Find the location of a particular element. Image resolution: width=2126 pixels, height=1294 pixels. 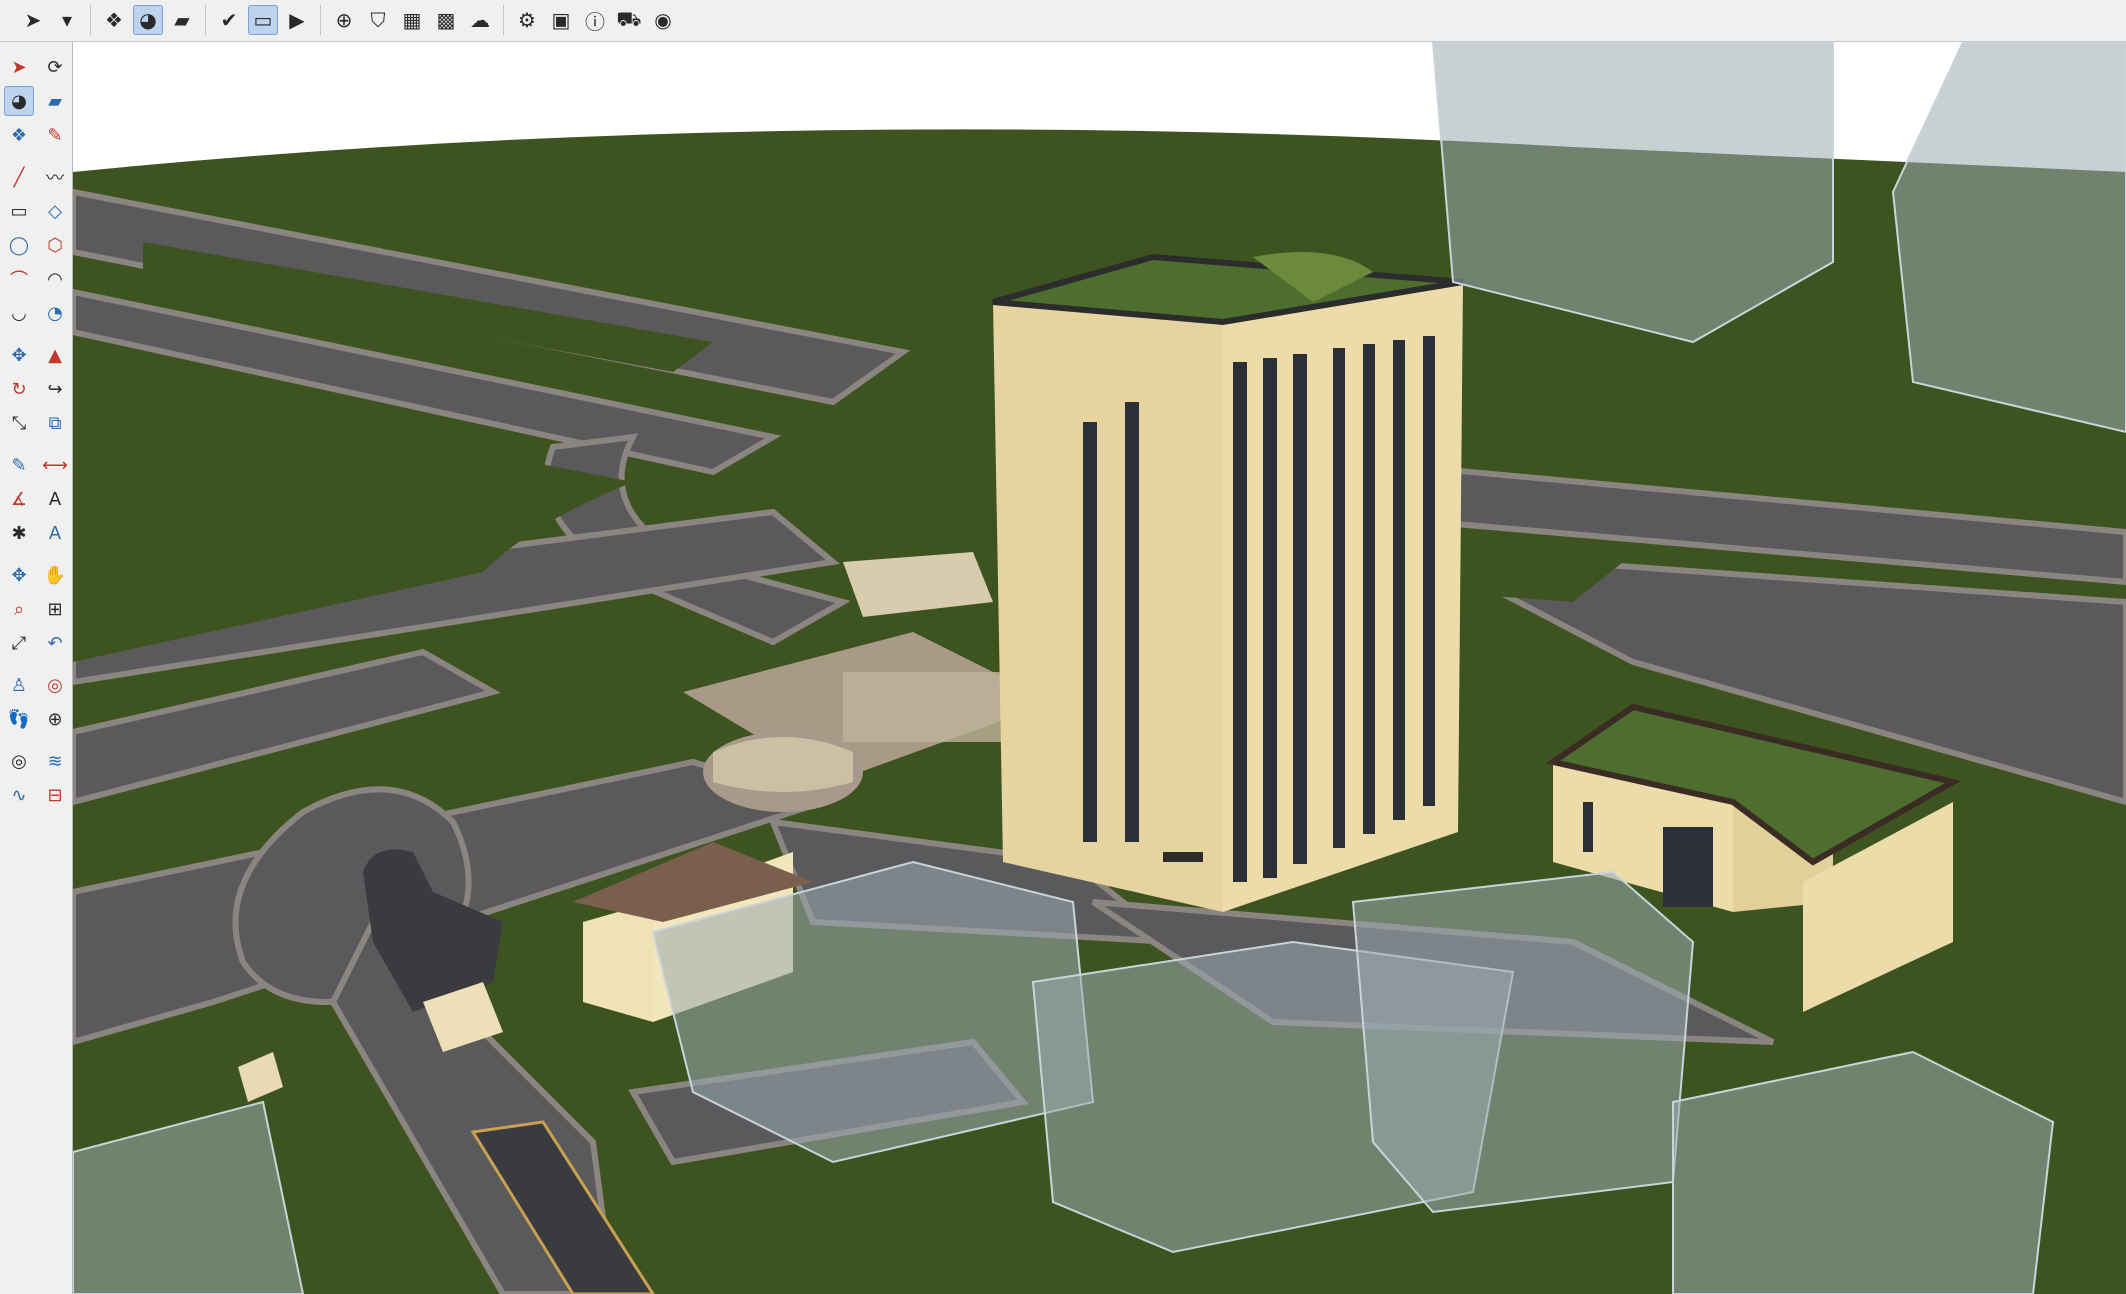

sandbox-from-contours-button: ◎ is located at coordinates (19, 761).